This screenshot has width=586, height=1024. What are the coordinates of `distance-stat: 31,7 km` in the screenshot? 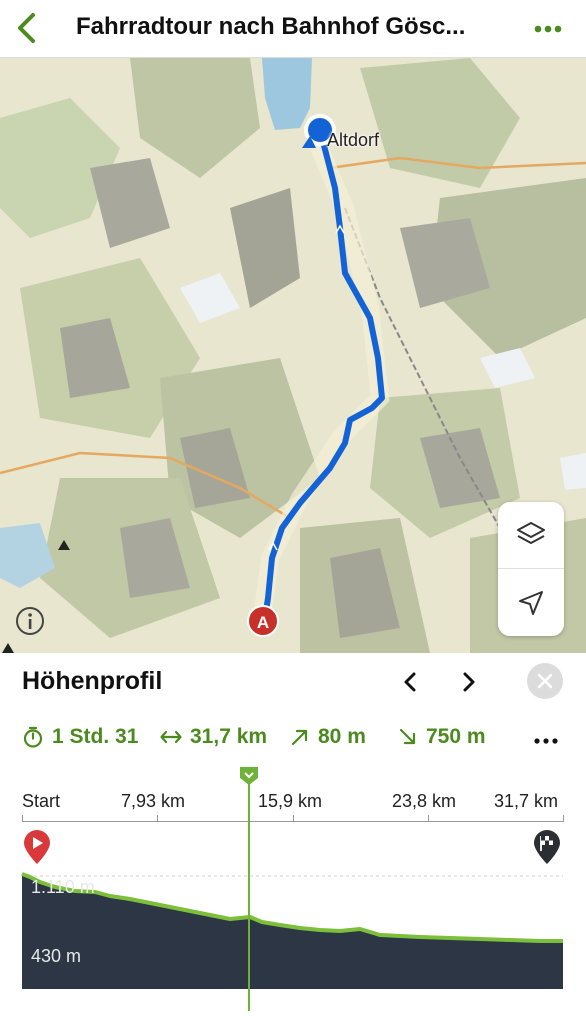 It's located at (213, 737).